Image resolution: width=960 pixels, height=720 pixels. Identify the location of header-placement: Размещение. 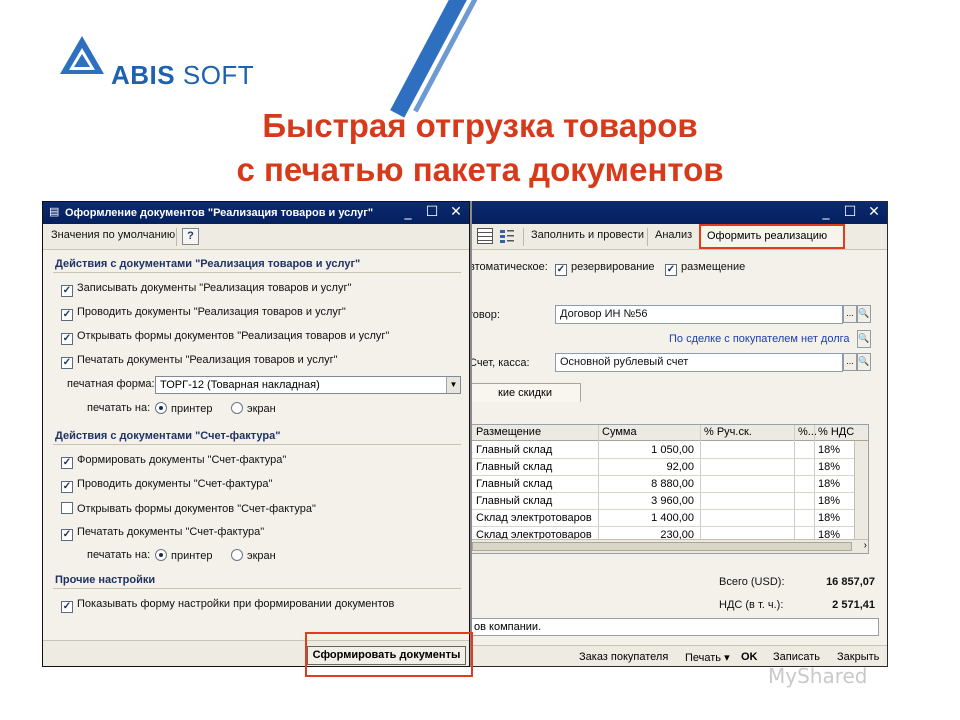
(508, 432).